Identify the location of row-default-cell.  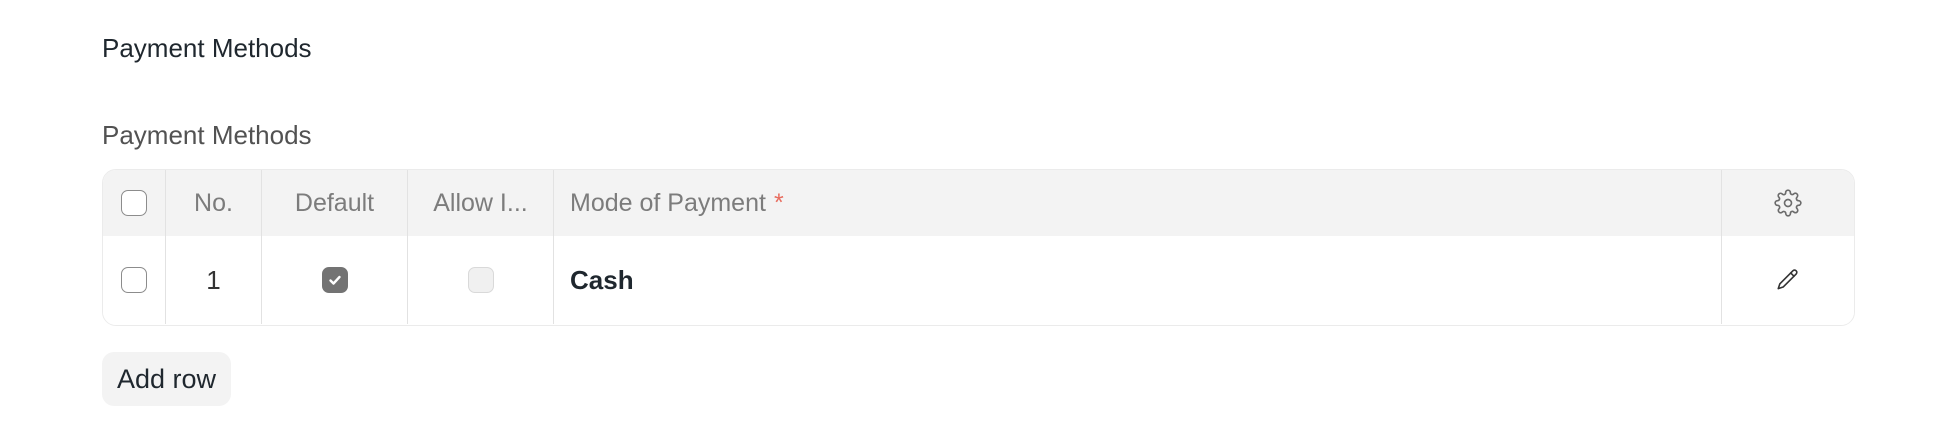
(335, 280).